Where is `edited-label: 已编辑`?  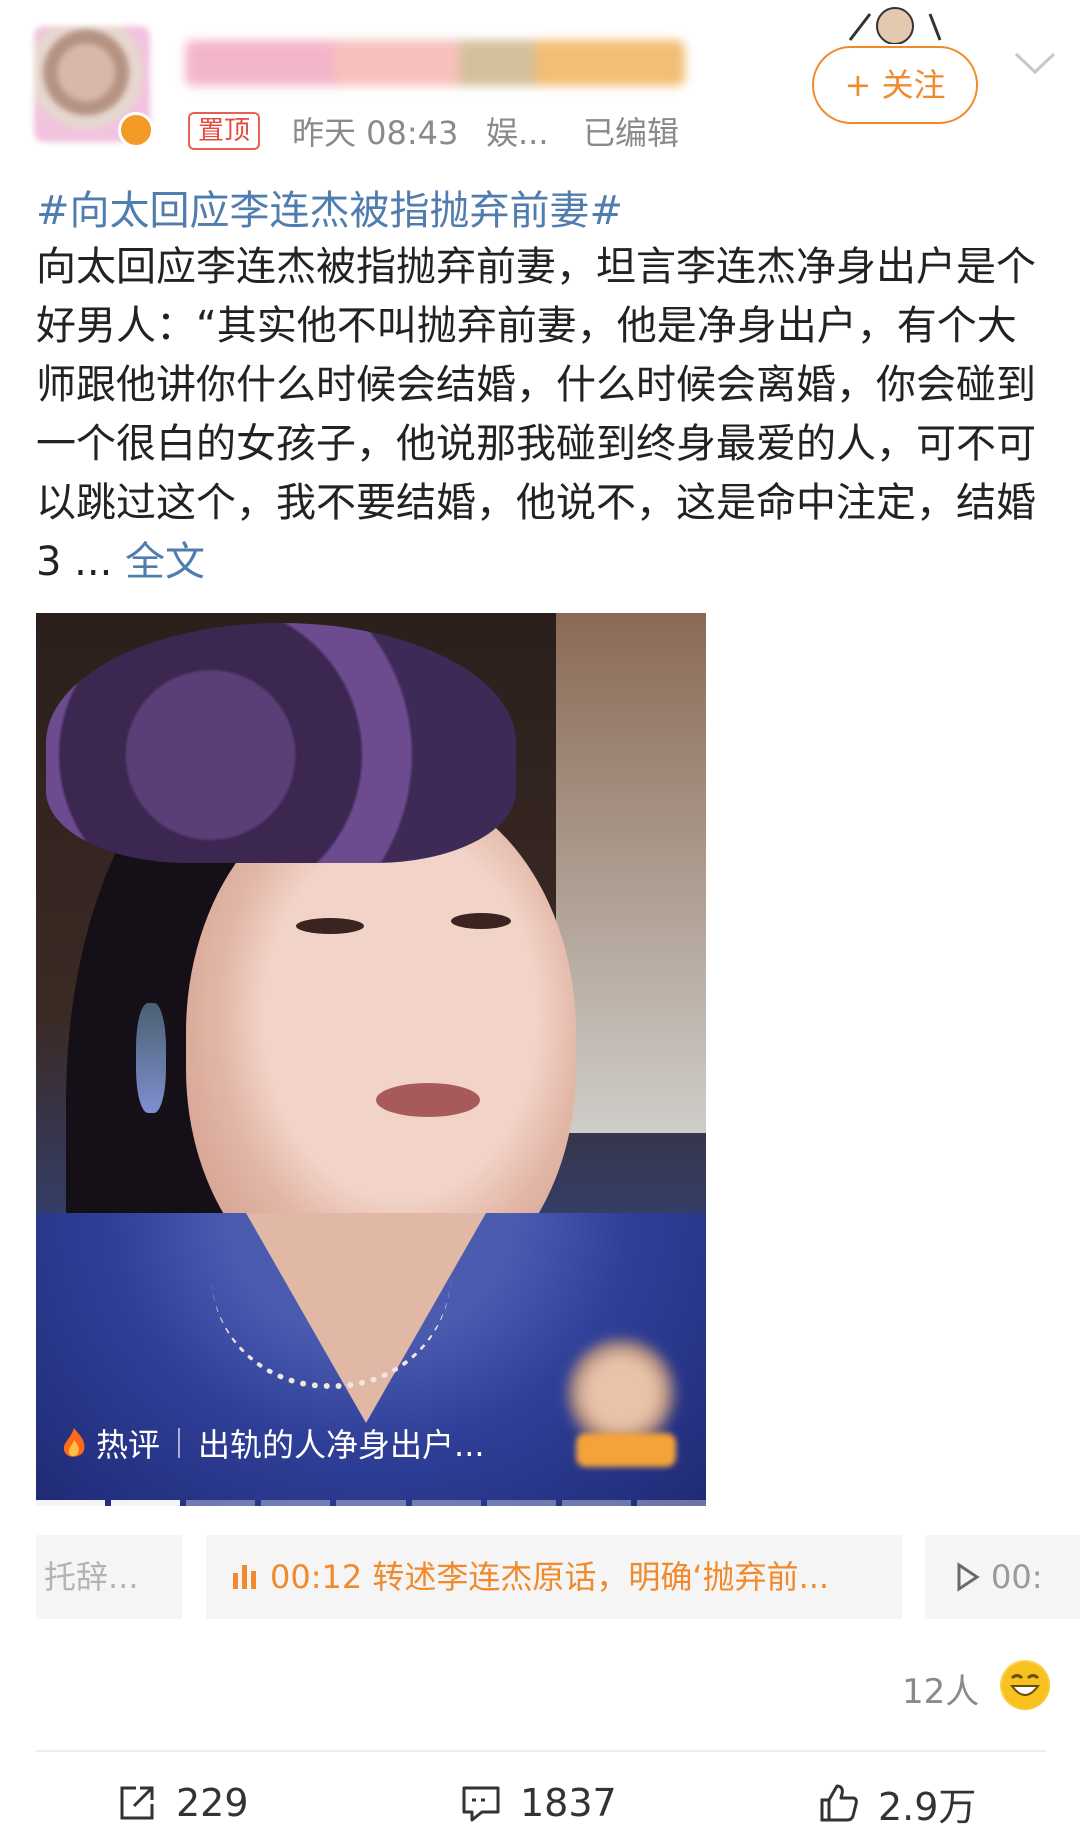
edited-label: 已编辑 is located at coordinates (631, 131).